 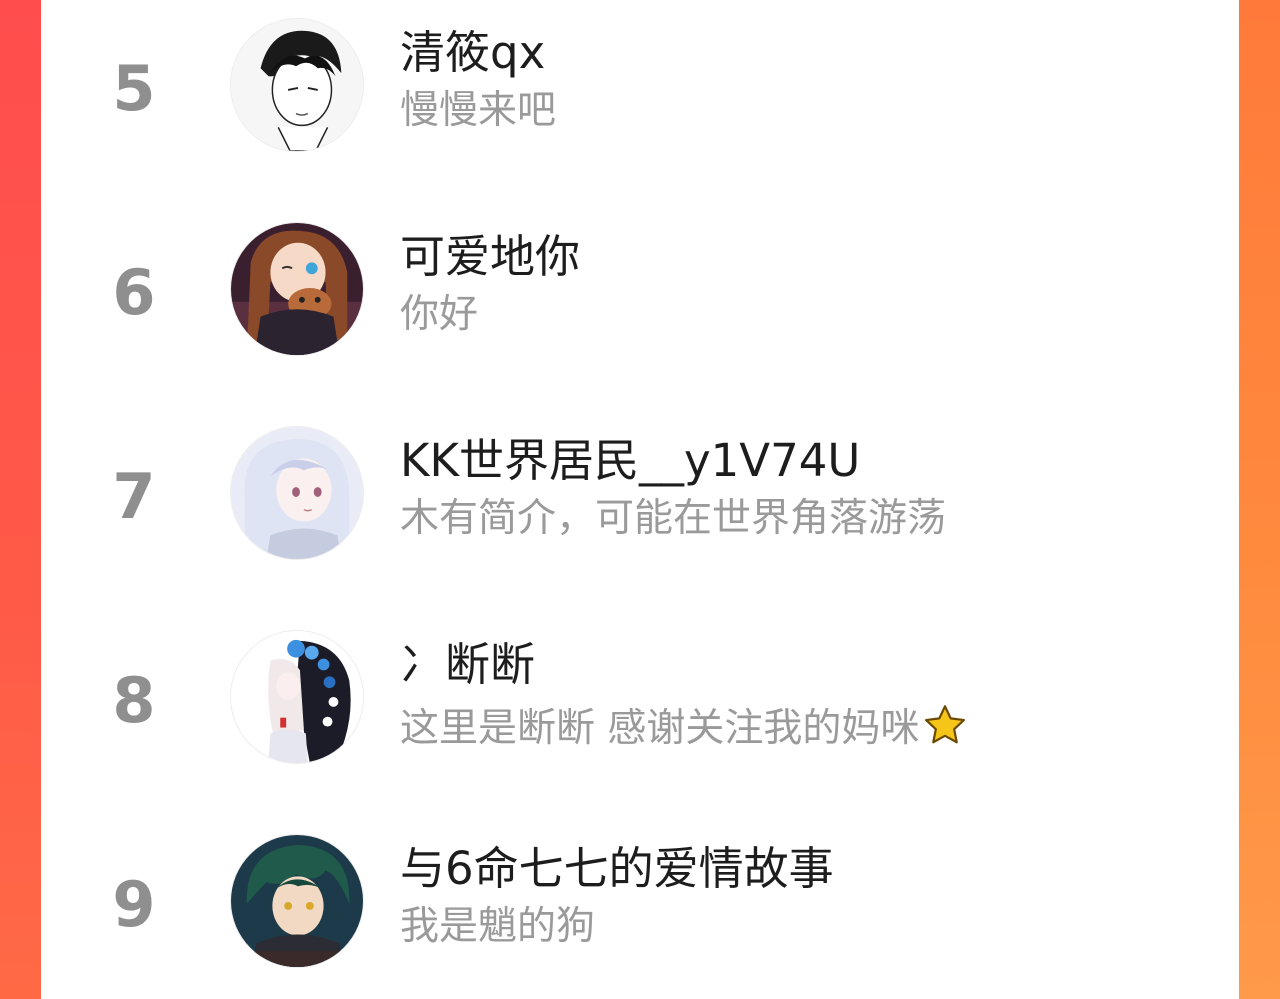 What do you see at coordinates (478, 110) in the screenshot?
I see `user-bio: 慢慢来吧` at bounding box center [478, 110].